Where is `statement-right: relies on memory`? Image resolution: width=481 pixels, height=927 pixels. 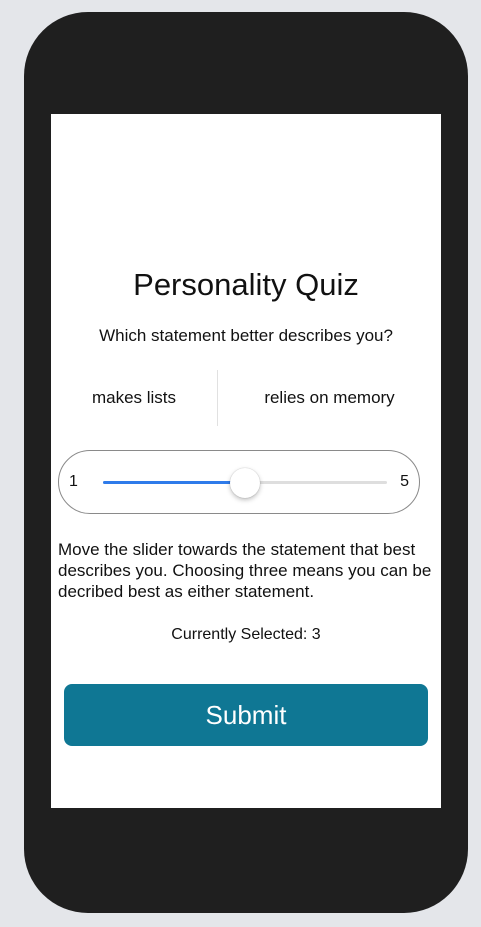 statement-right: relies on memory is located at coordinates (329, 397).